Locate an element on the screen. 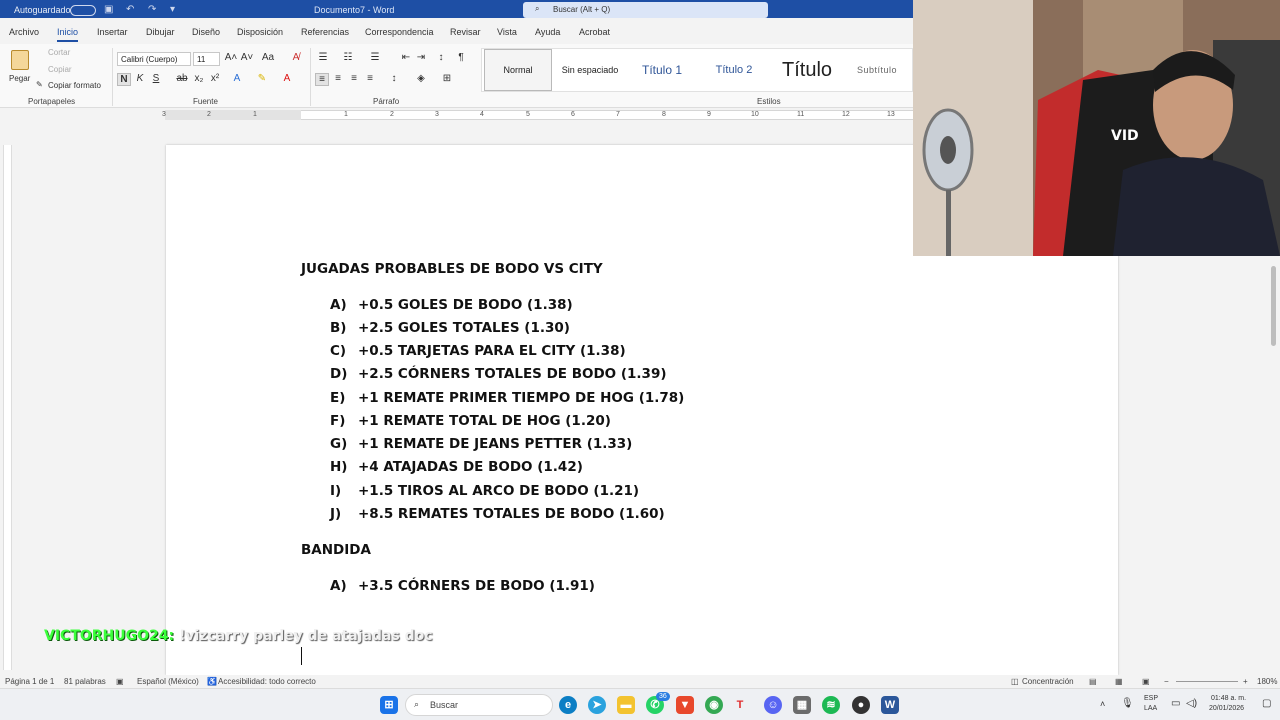 This screenshot has width=1280, height=720. page-count: Página 1 de 1 is located at coordinates (29, 681).